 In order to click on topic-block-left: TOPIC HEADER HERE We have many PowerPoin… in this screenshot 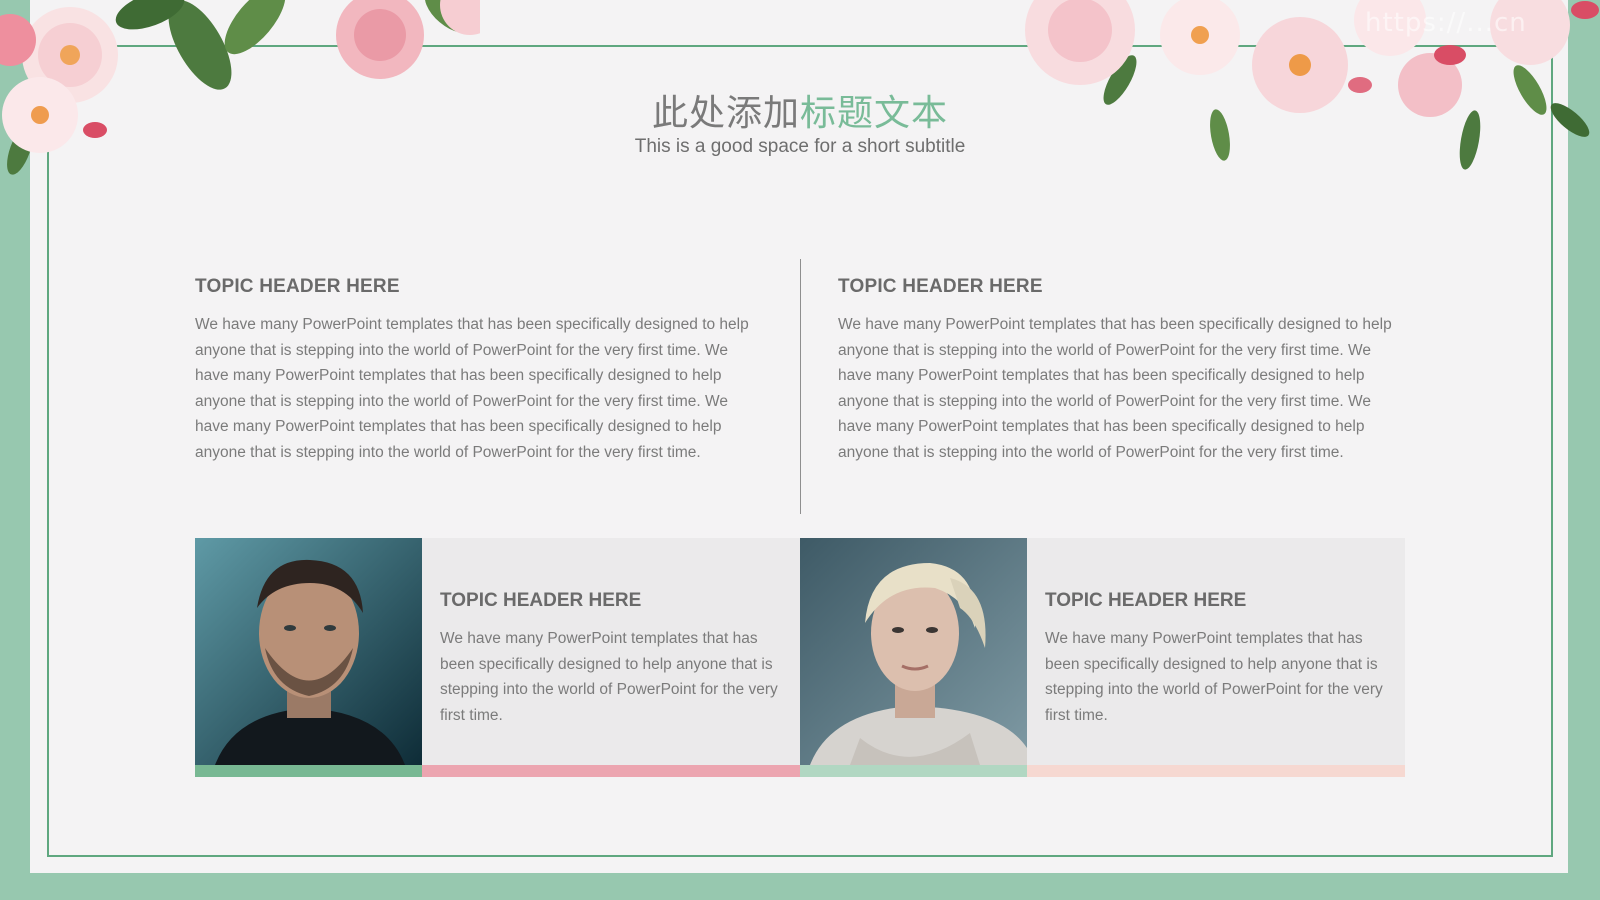, I will do `click(480, 371)`.